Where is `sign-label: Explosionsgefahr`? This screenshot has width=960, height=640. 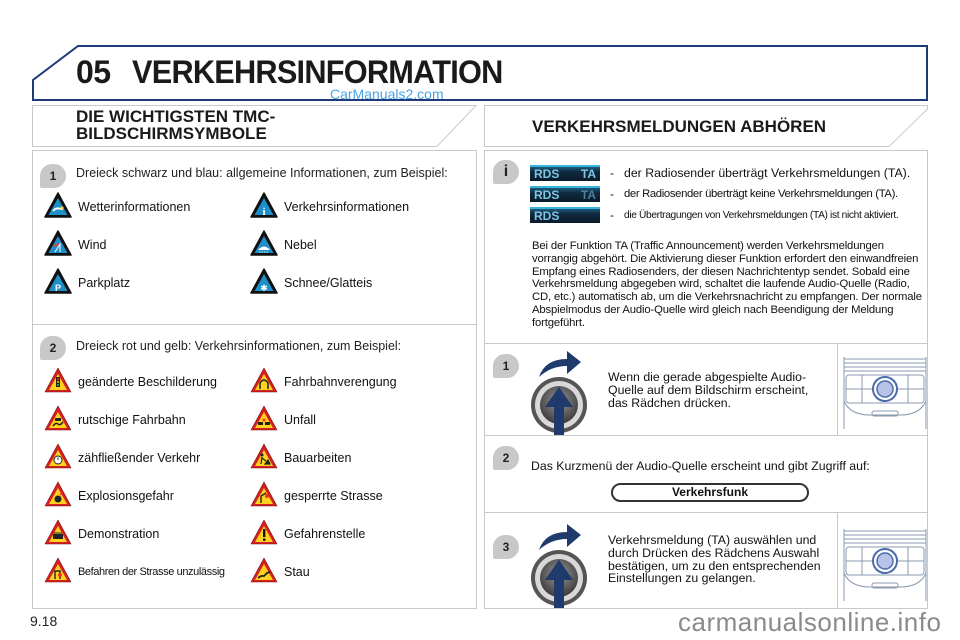
sign-label: Explosionsgefahr is located at coordinates (126, 496).